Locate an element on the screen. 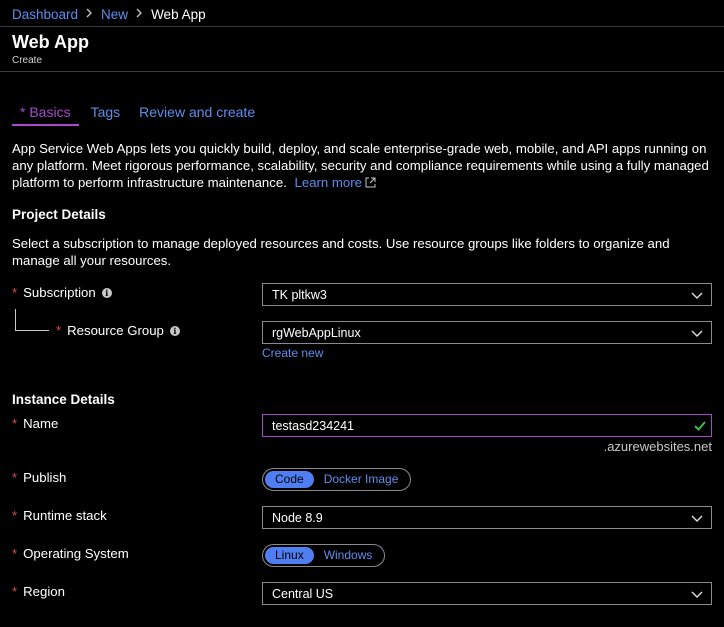  tab-bar: * Basics Tags Review and create is located at coordinates (143, 113).